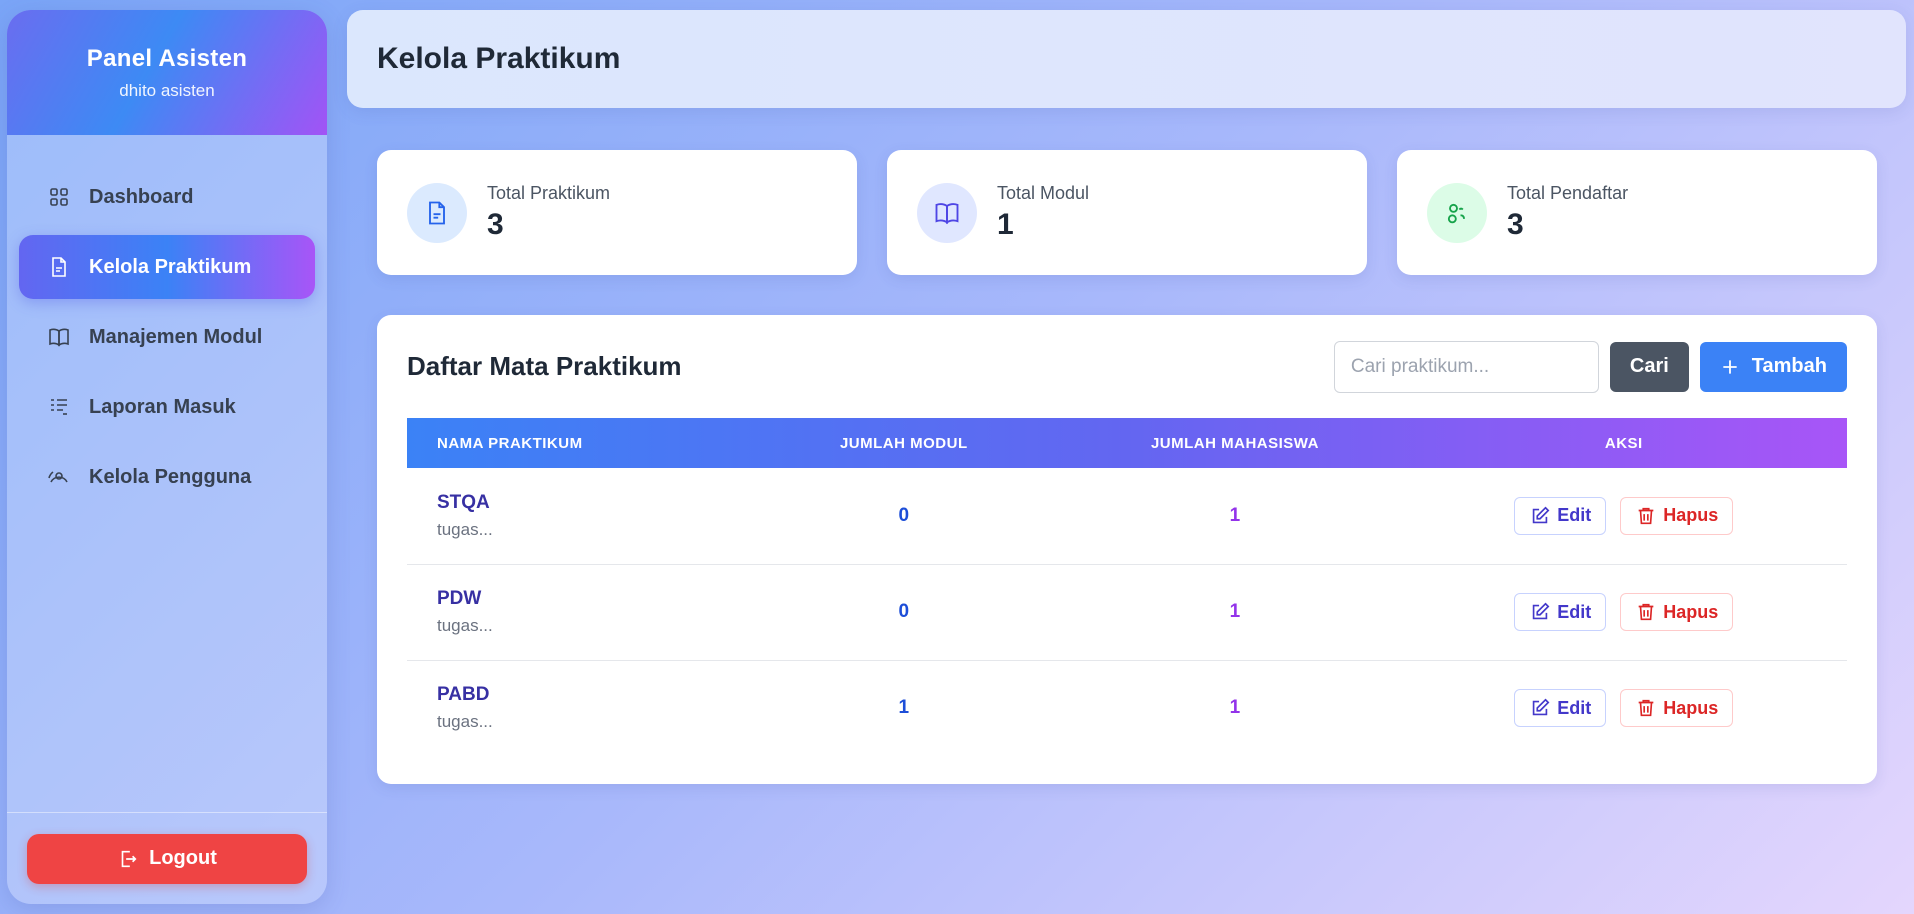 Image resolution: width=1914 pixels, height=914 pixels. What do you see at coordinates (1623, 443) in the screenshot?
I see `column-header: AKSI` at bounding box center [1623, 443].